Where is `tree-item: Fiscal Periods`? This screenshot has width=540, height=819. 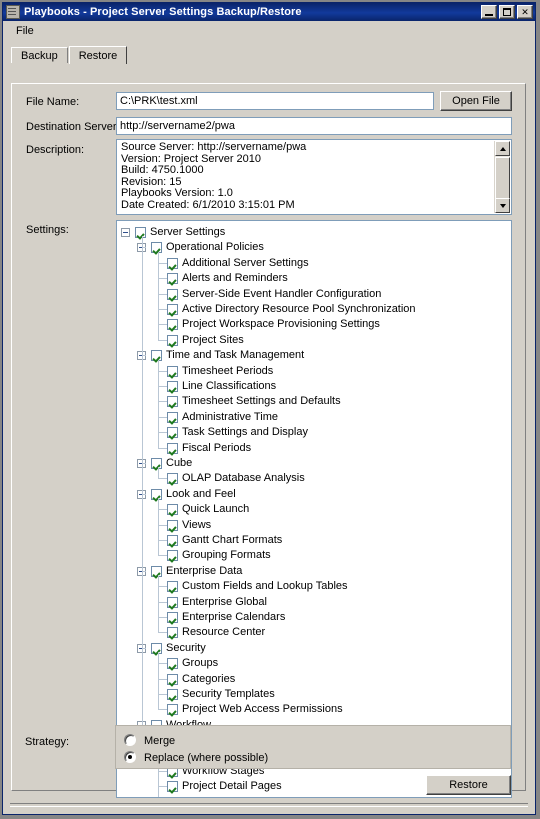 tree-item: Fiscal Periods is located at coordinates (314, 448).